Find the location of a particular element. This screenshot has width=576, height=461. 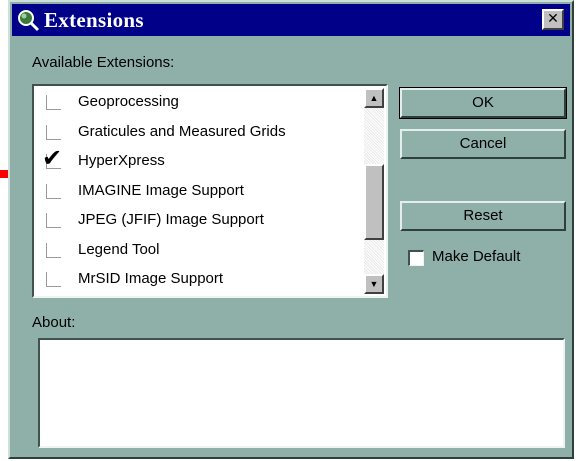

list-item: MrSID Image Support is located at coordinates (193, 280).